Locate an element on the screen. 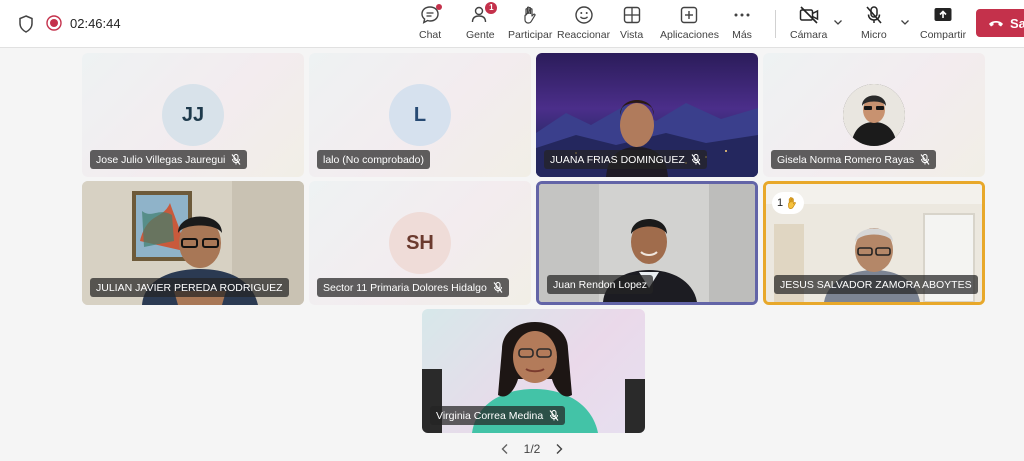  avatar is located at coordinates (874, 115).